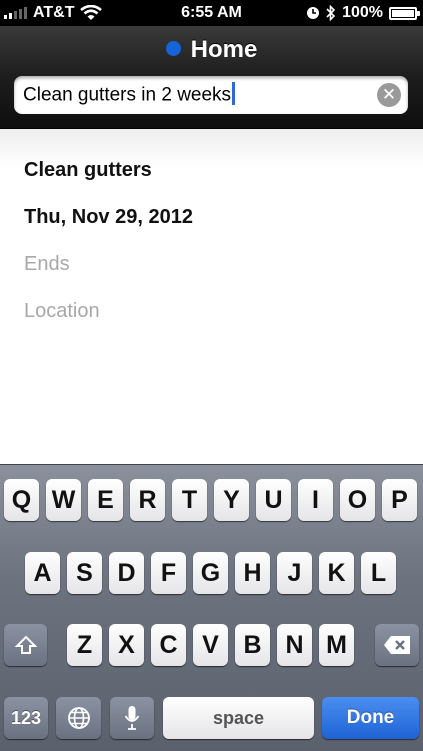 Image resolution: width=423 pixels, height=751 pixels. Describe the element at coordinates (336, 645) in the screenshot. I see `key-m: M` at that location.